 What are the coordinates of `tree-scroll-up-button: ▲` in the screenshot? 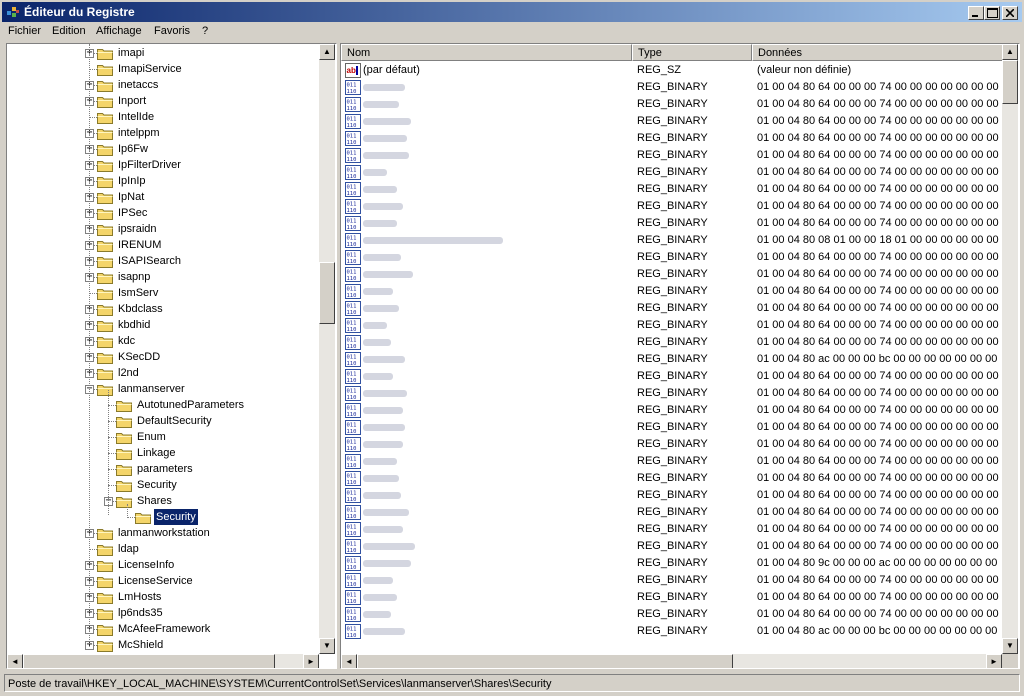 It's located at (327, 52).